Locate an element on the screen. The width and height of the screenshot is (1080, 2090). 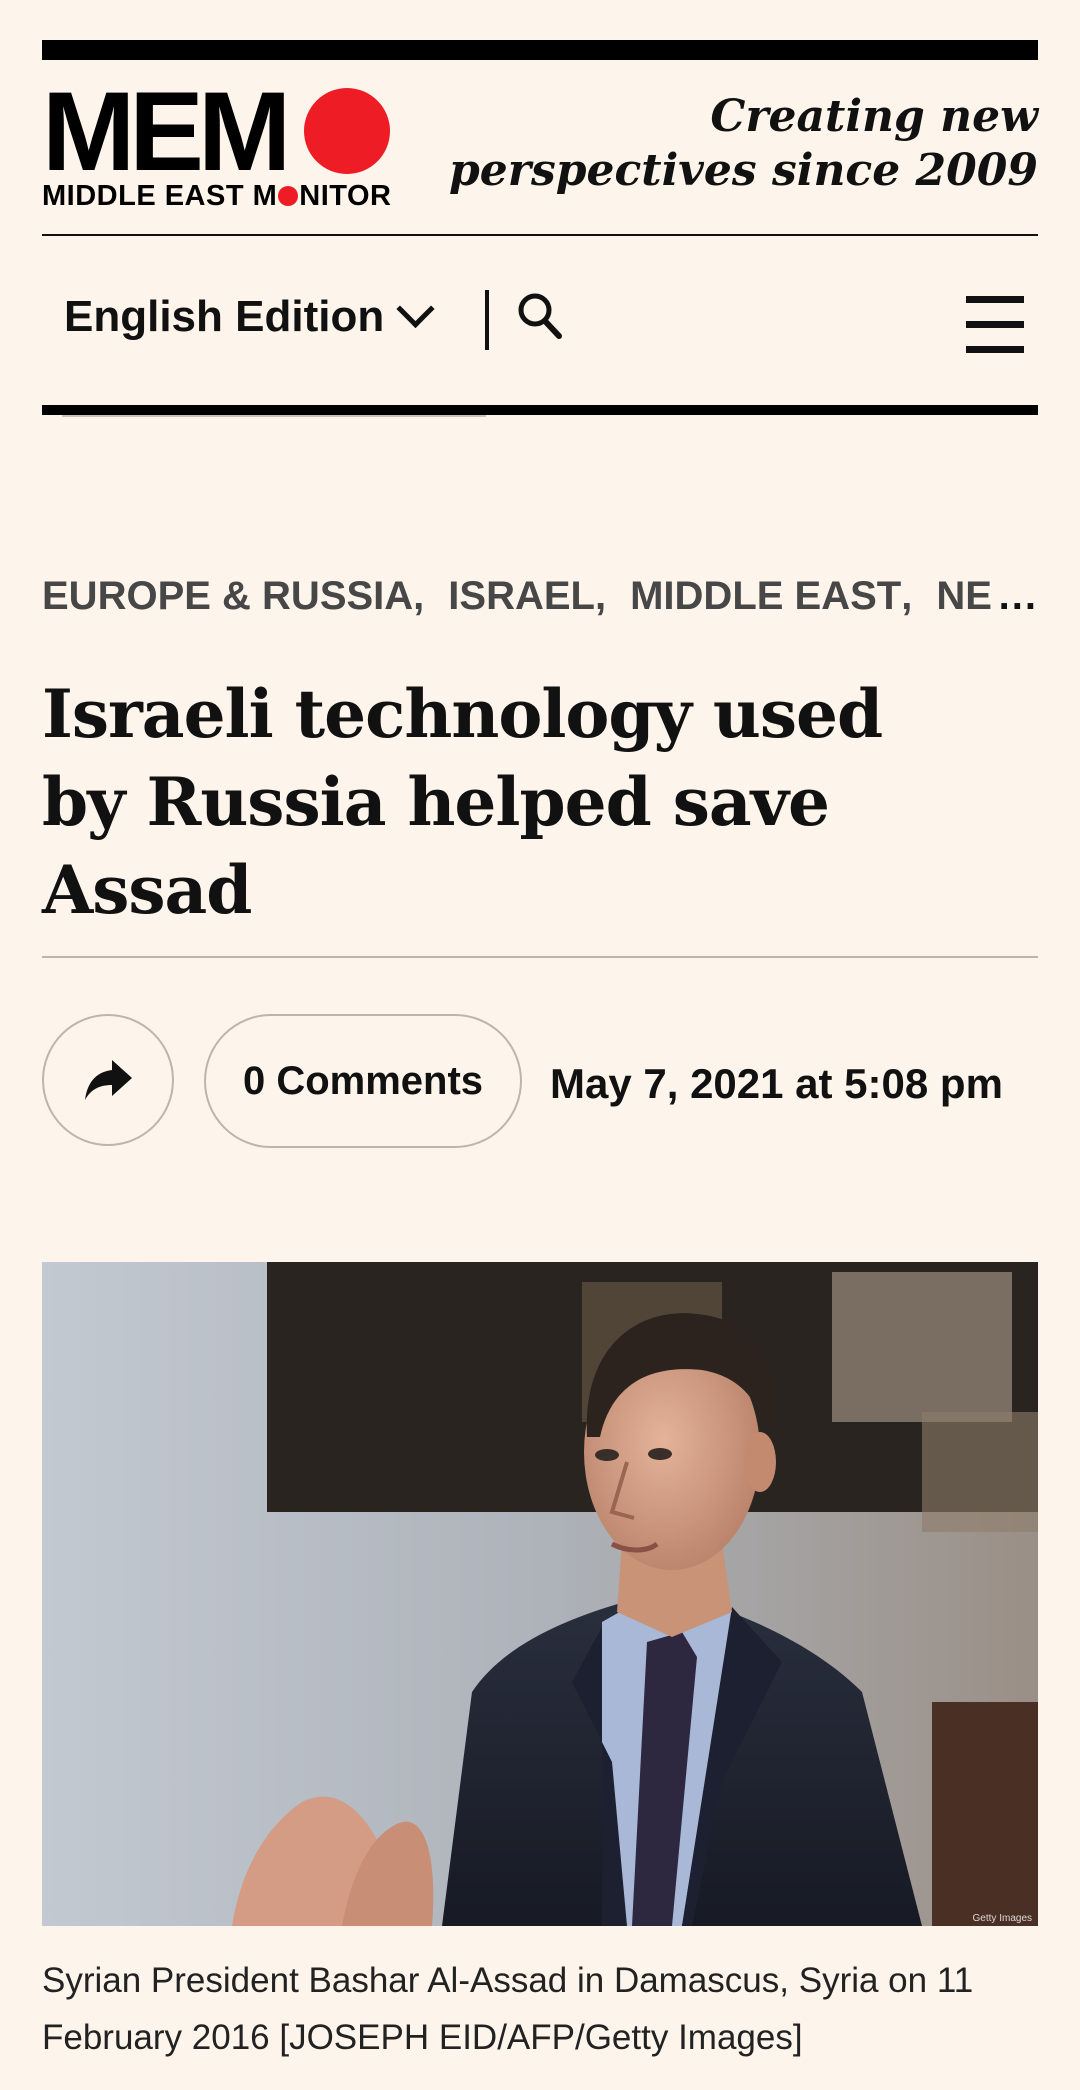
article-meta-divider is located at coordinates (540, 957).